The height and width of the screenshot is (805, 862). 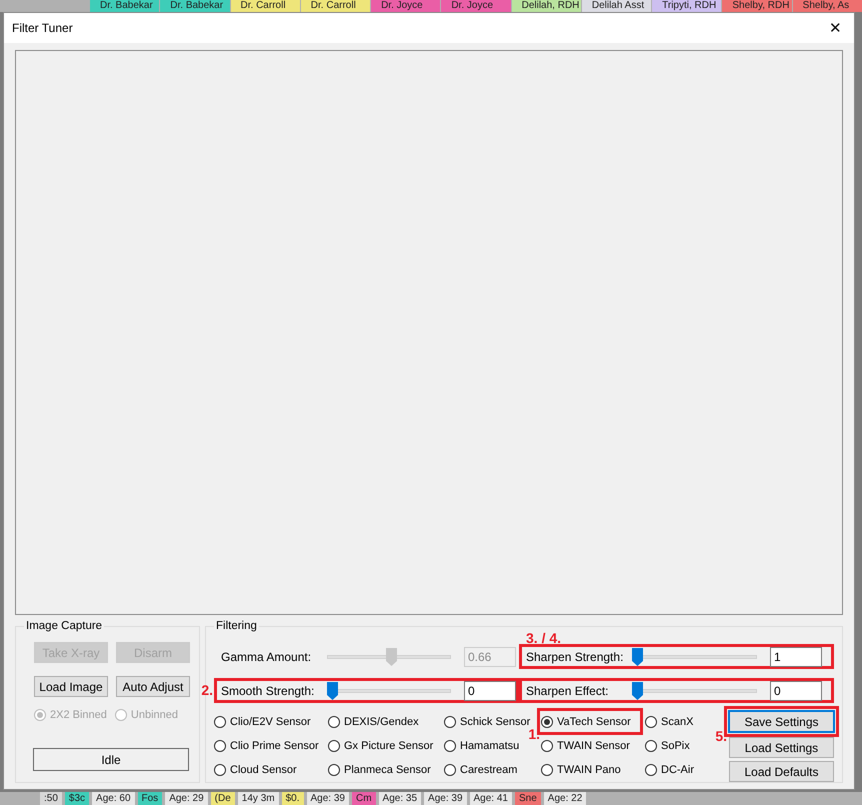 What do you see at coordinates (757, 6) in the screenshot?
I see `column-header: Shelby, RDH` at bounding box center [757, 6].